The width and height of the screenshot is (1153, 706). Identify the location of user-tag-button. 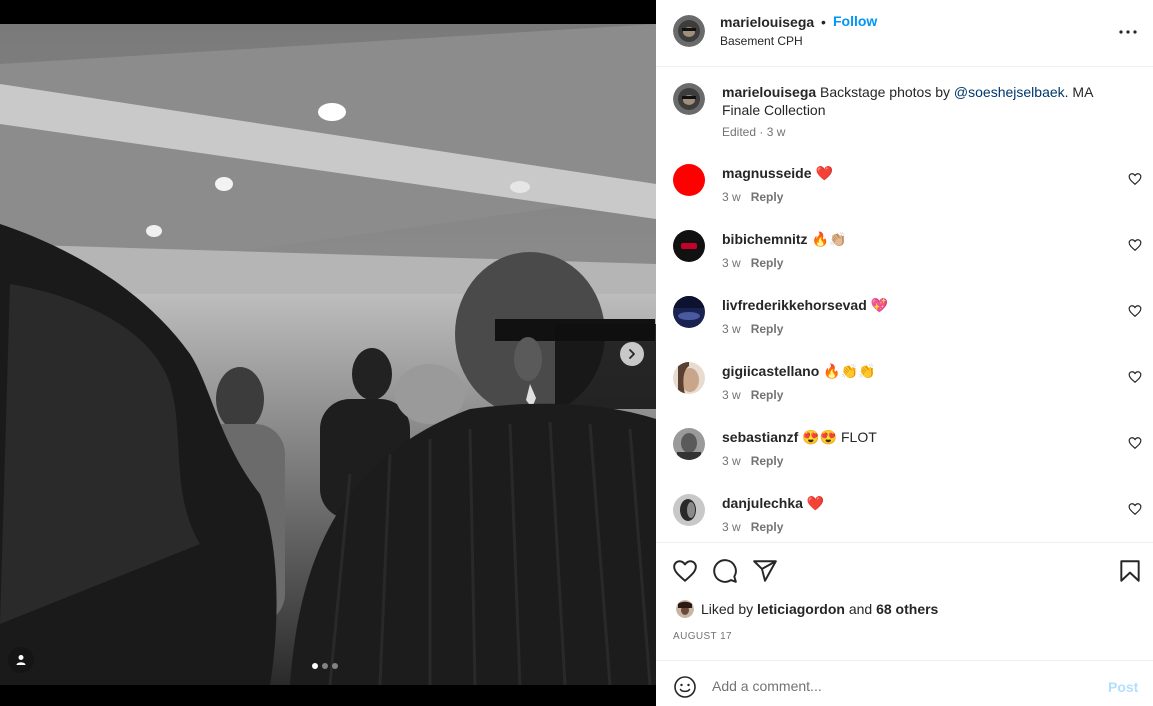
(21, 660).